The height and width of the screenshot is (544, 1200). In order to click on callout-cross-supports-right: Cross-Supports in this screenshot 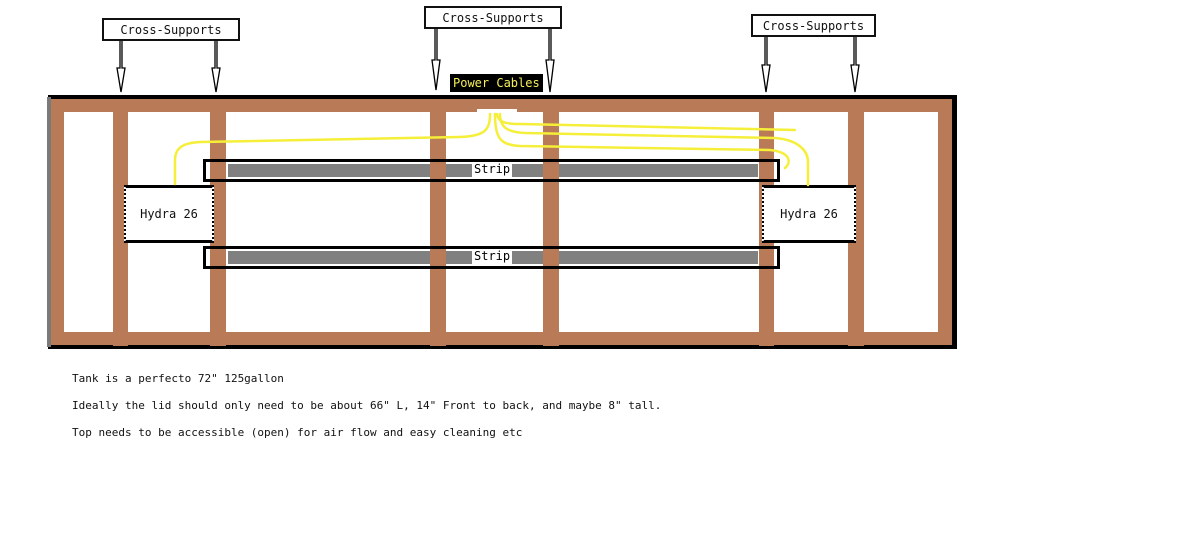, I will do `click(813, 25)`.